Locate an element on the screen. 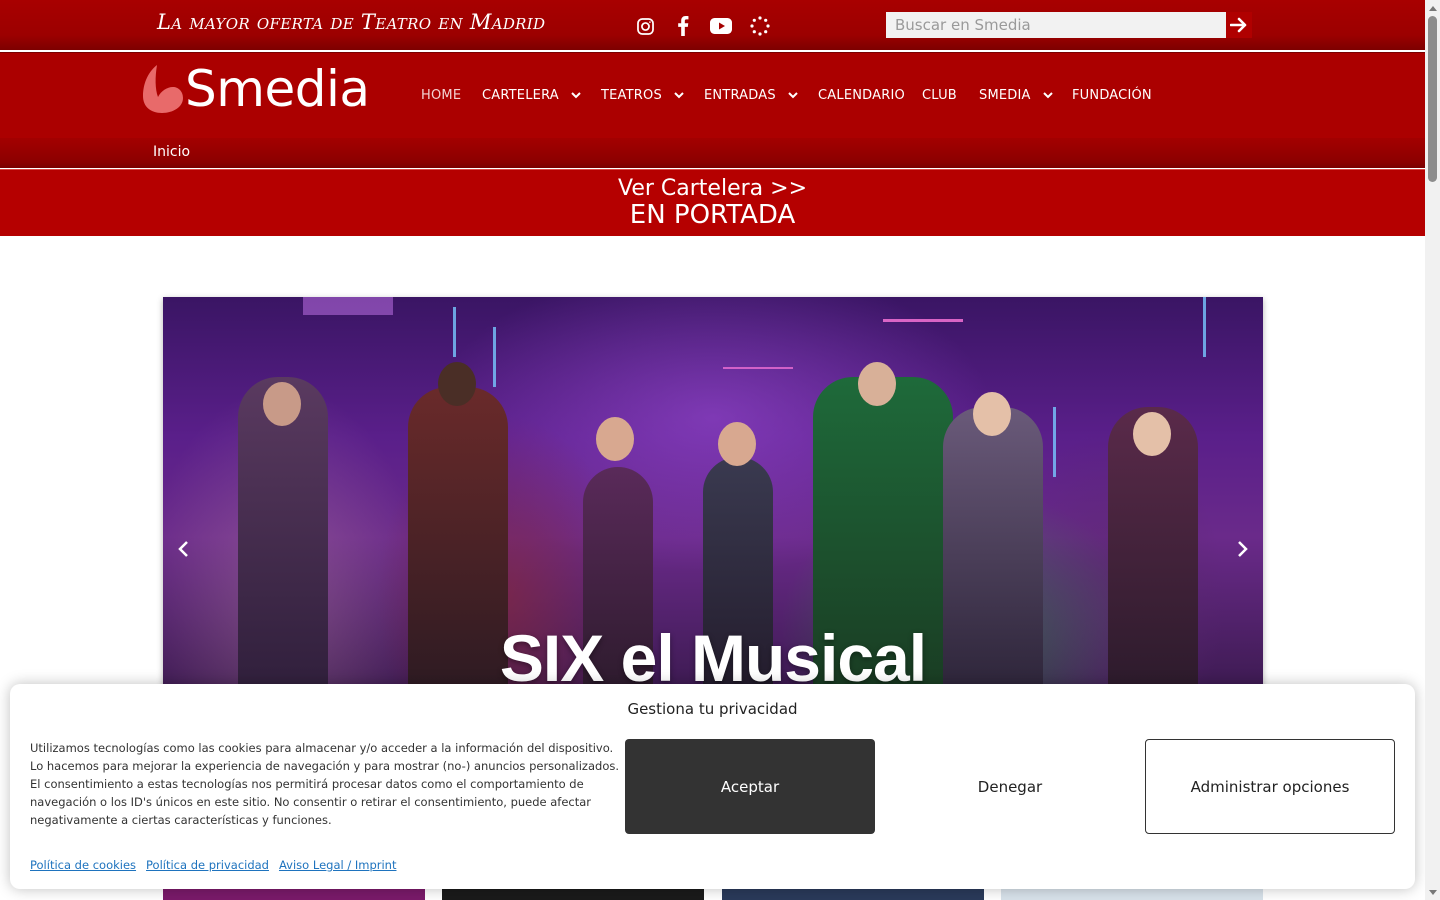 The image size is (1440, 900). manage-options-button: Administrar opciones is located at coordinates (1270, 786).